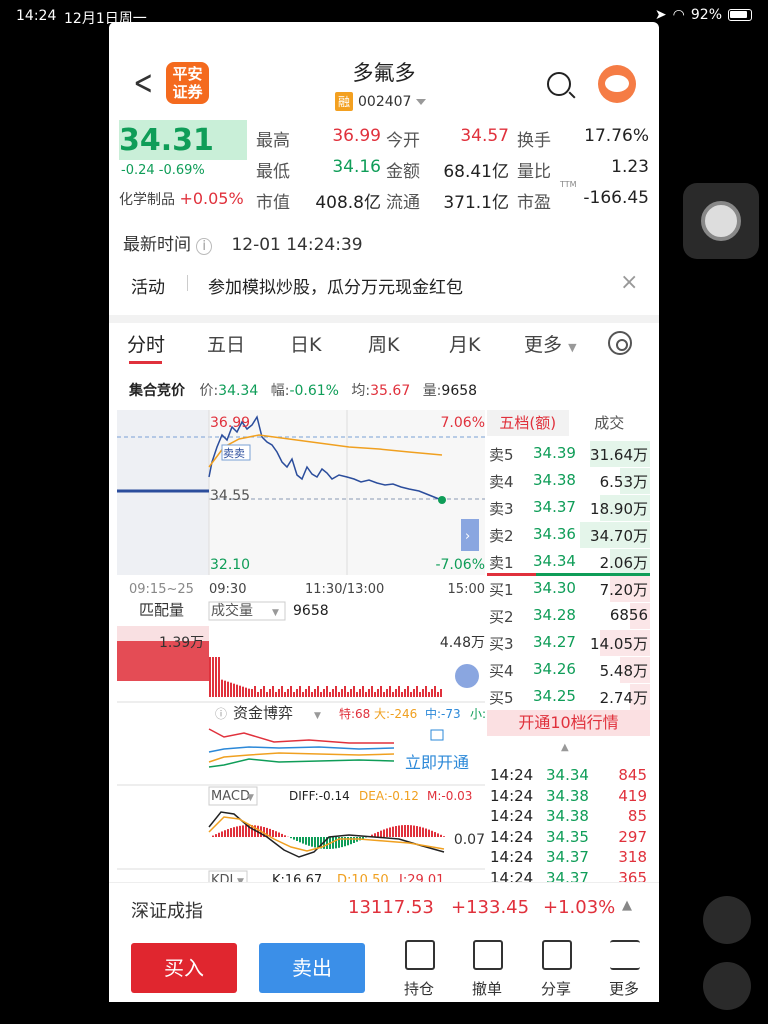 Image resolution: width=768 pixels, height=1024 pixels. Describe the element at coordinates (620, 343) in the screenshot. I see `gear-icon` at that location.